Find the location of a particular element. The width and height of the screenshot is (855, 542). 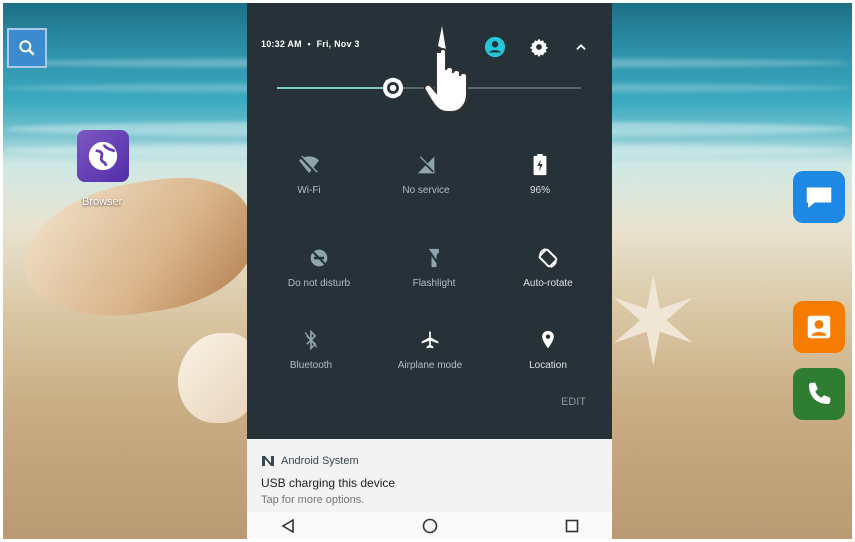

browser-app-label: Browser is located at coordinates (102, 202).